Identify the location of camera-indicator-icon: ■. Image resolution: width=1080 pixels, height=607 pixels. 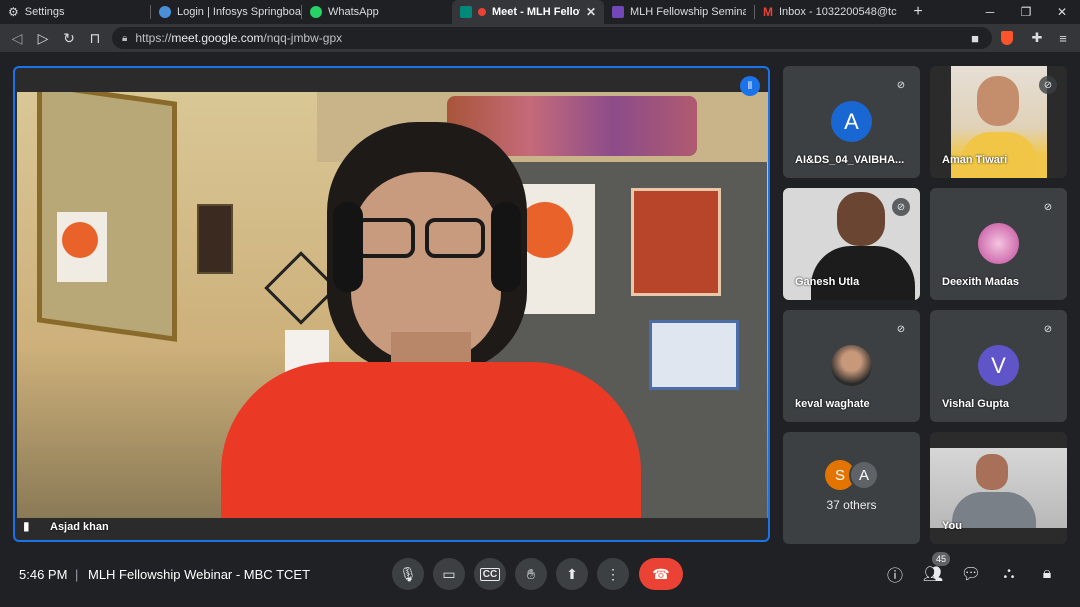
(975, 38).